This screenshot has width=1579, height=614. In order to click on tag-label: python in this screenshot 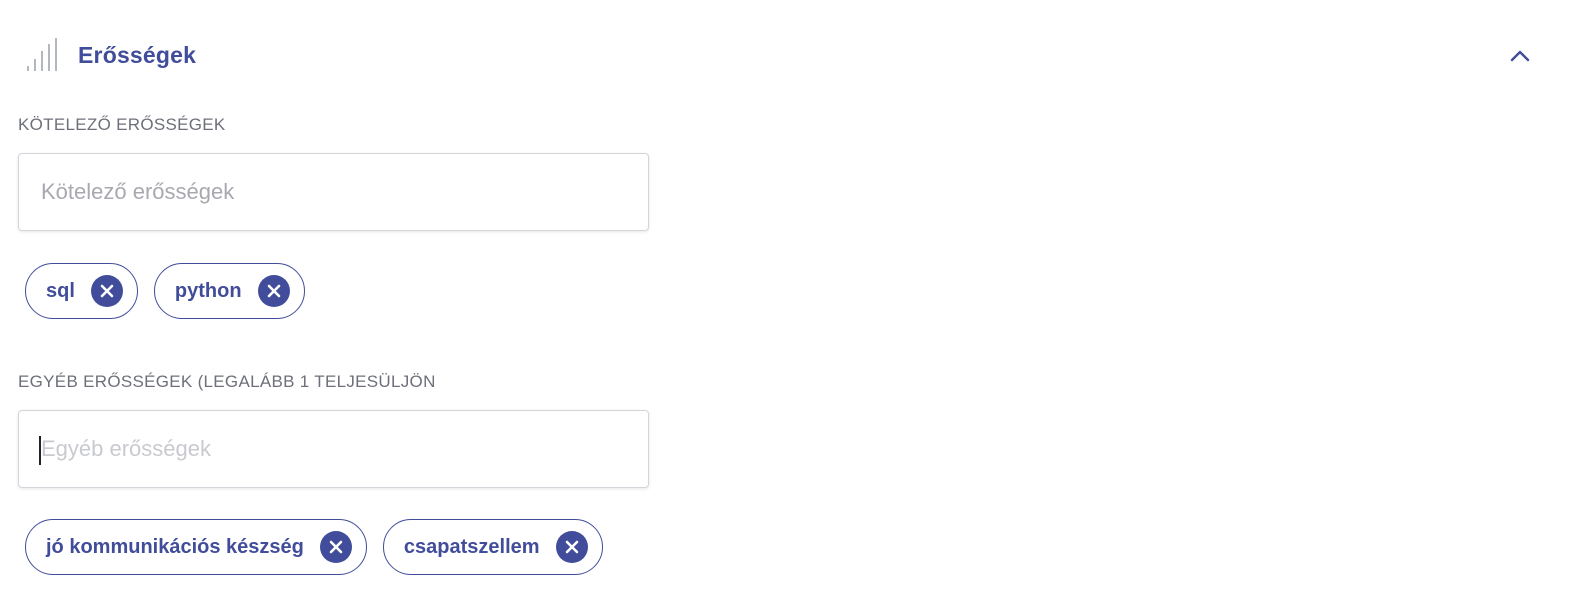, I will do `click(208, 290)`.